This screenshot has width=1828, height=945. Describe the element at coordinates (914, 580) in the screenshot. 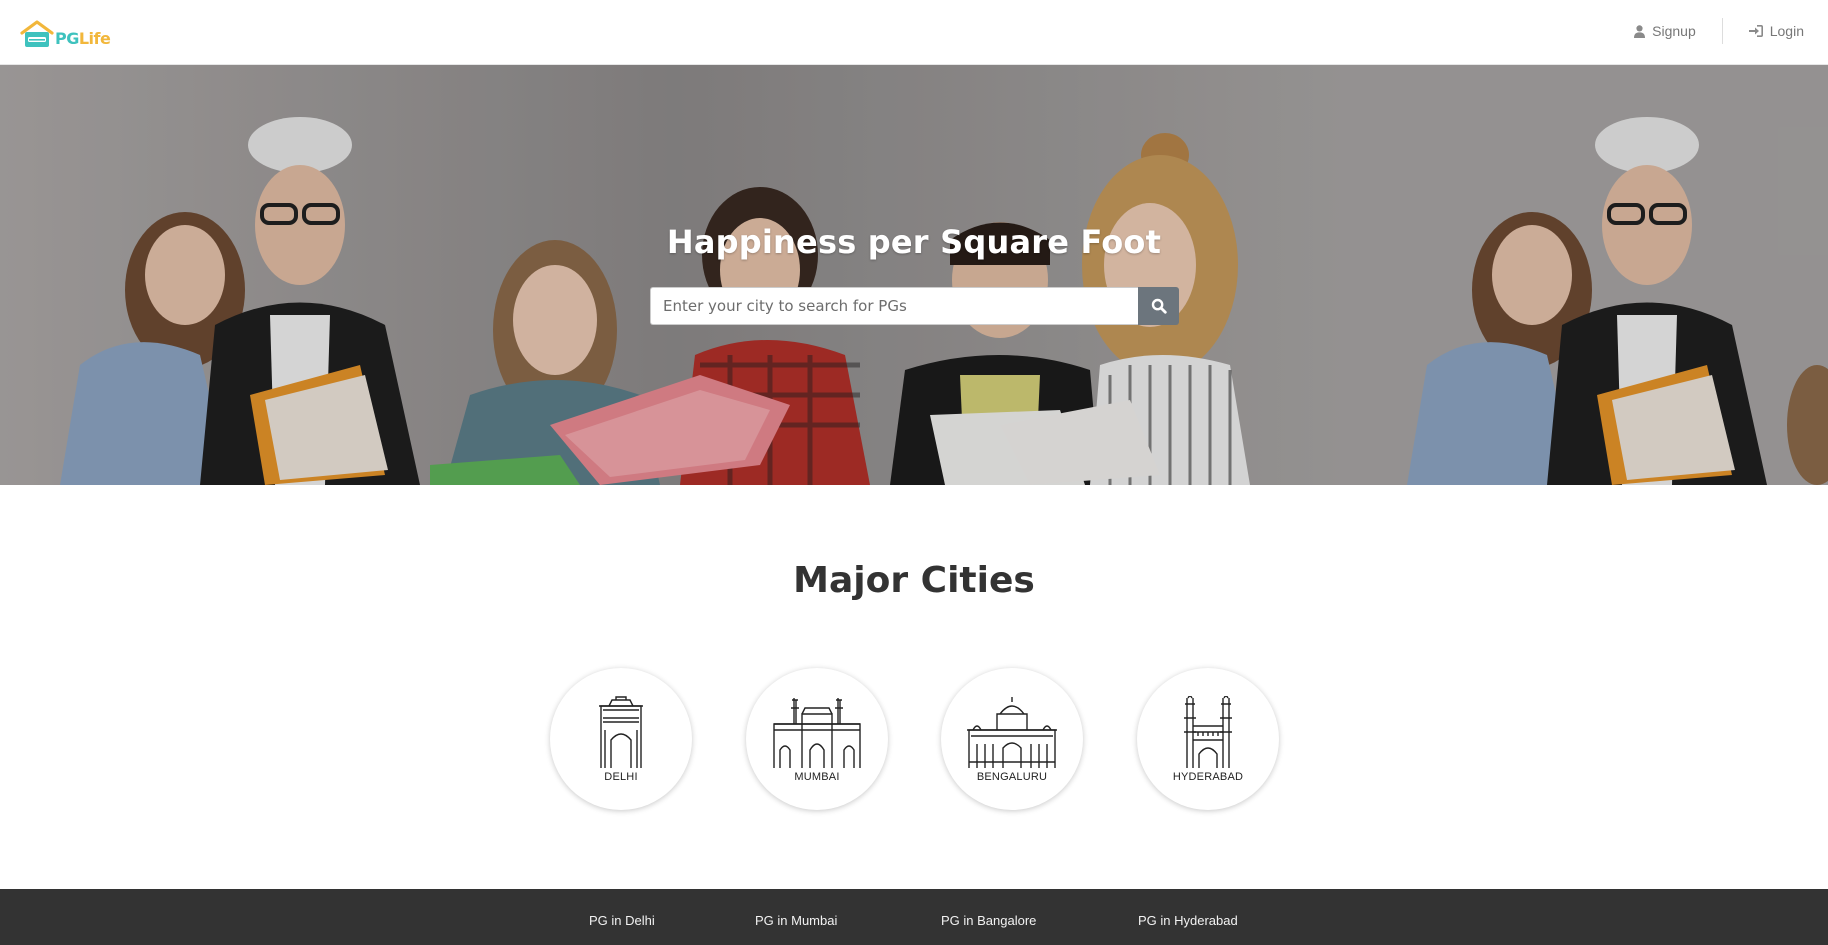

I see `major-cities-title: Major Cities` at that location.